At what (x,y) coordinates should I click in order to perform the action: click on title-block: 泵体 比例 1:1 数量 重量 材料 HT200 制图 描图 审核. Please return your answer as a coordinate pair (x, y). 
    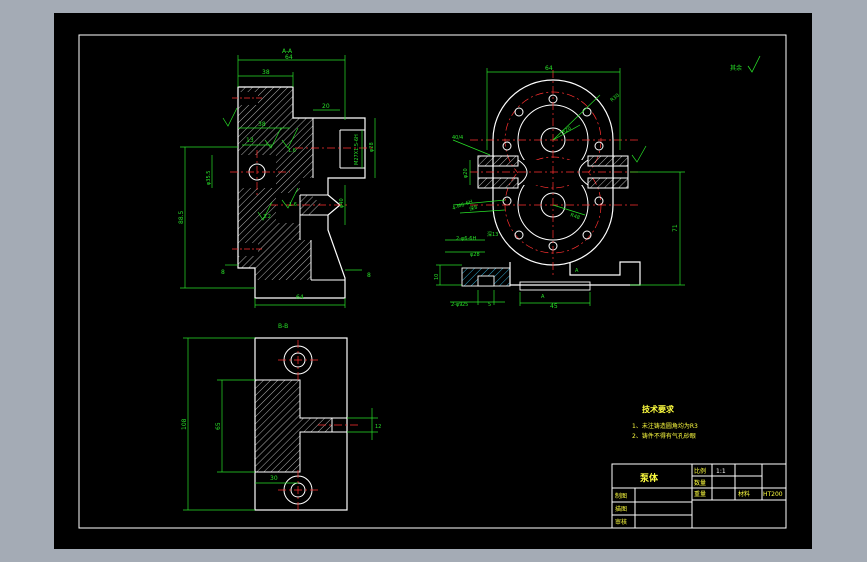
    Looking at the image, I should click on (699, 496).